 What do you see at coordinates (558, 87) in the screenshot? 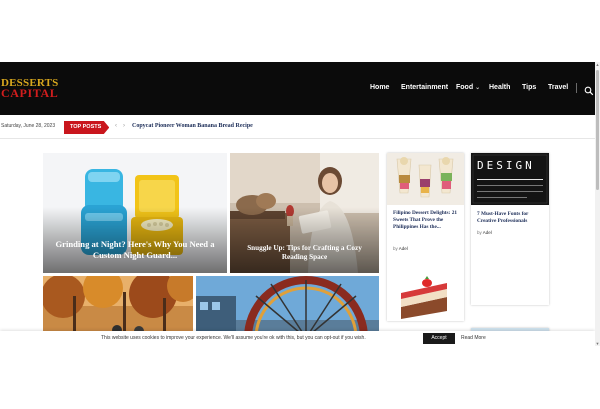
I see `nav-travel: Travel` at bounding box center [558, 87].